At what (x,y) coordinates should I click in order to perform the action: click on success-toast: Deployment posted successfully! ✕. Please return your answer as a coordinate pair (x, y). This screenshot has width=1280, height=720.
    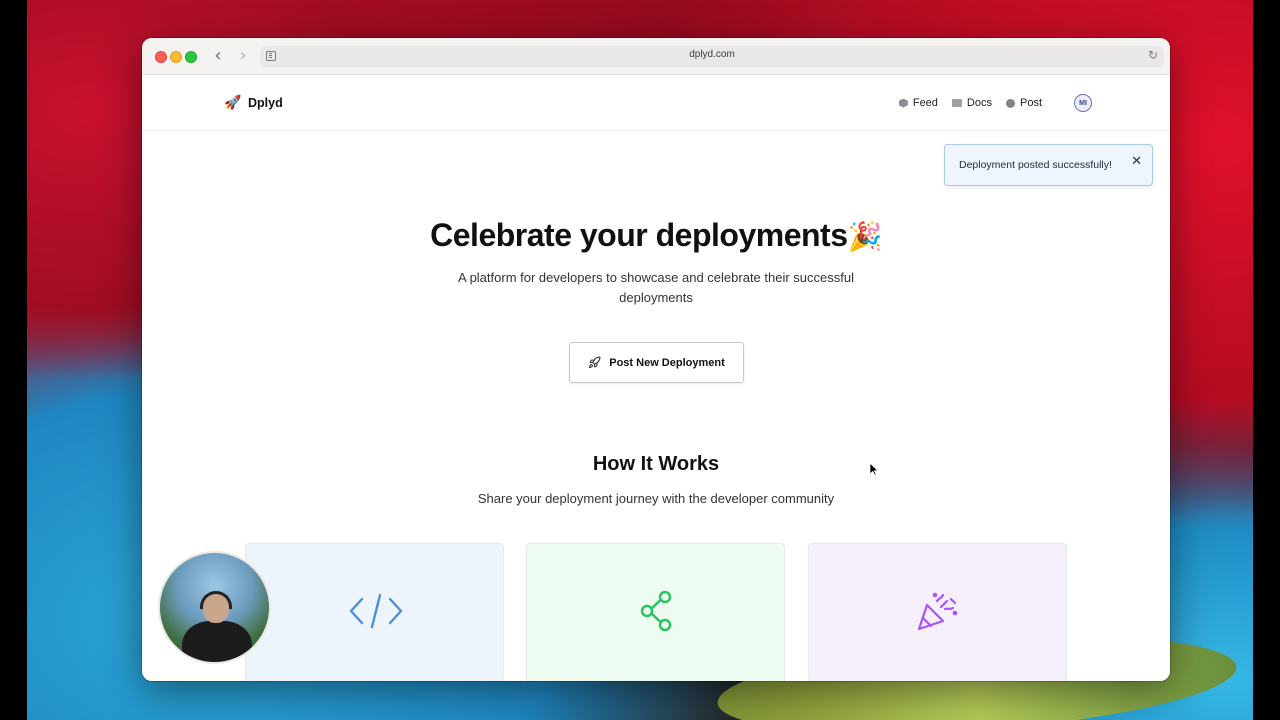
    Looking at the image, I should click on (1048, 165).